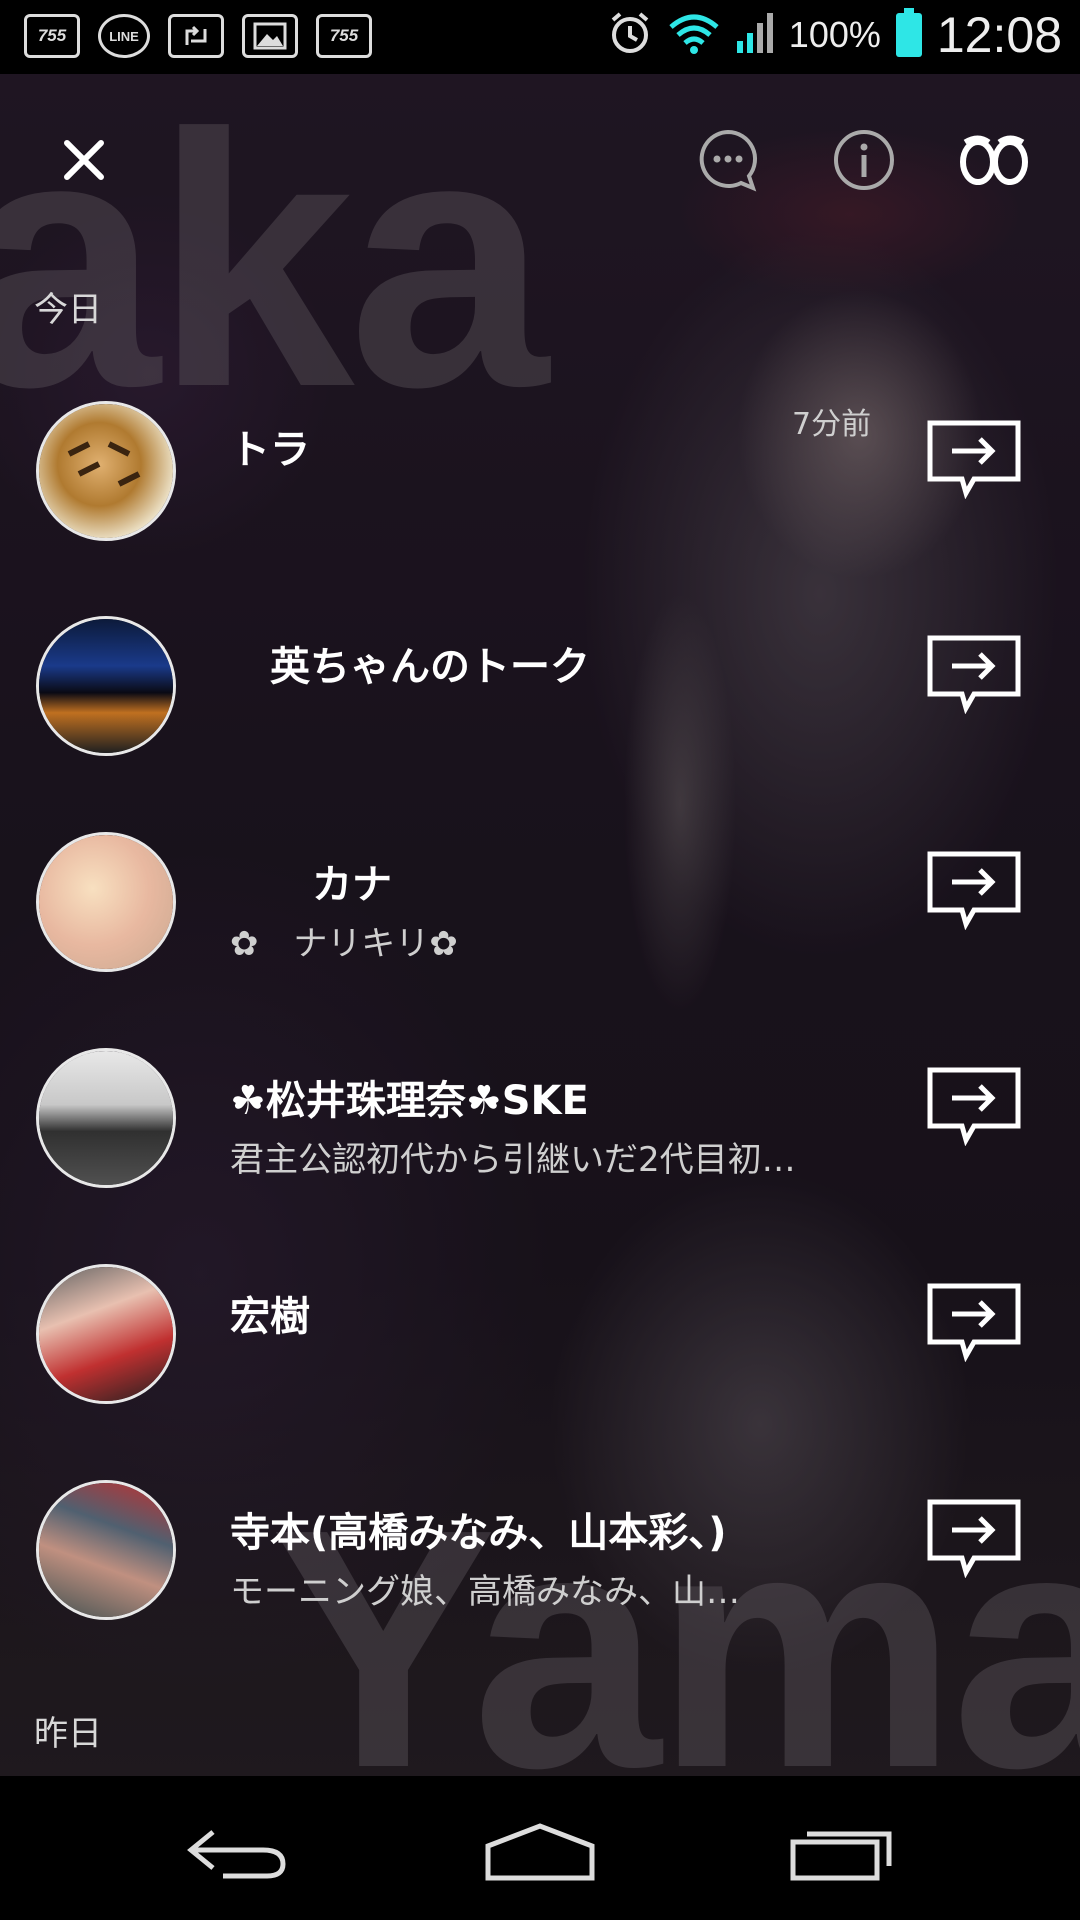  What do you see at coordinates (832, 424) in the screenshot?
I see `chat-time: 7分前` at bounding box center [832, 424].